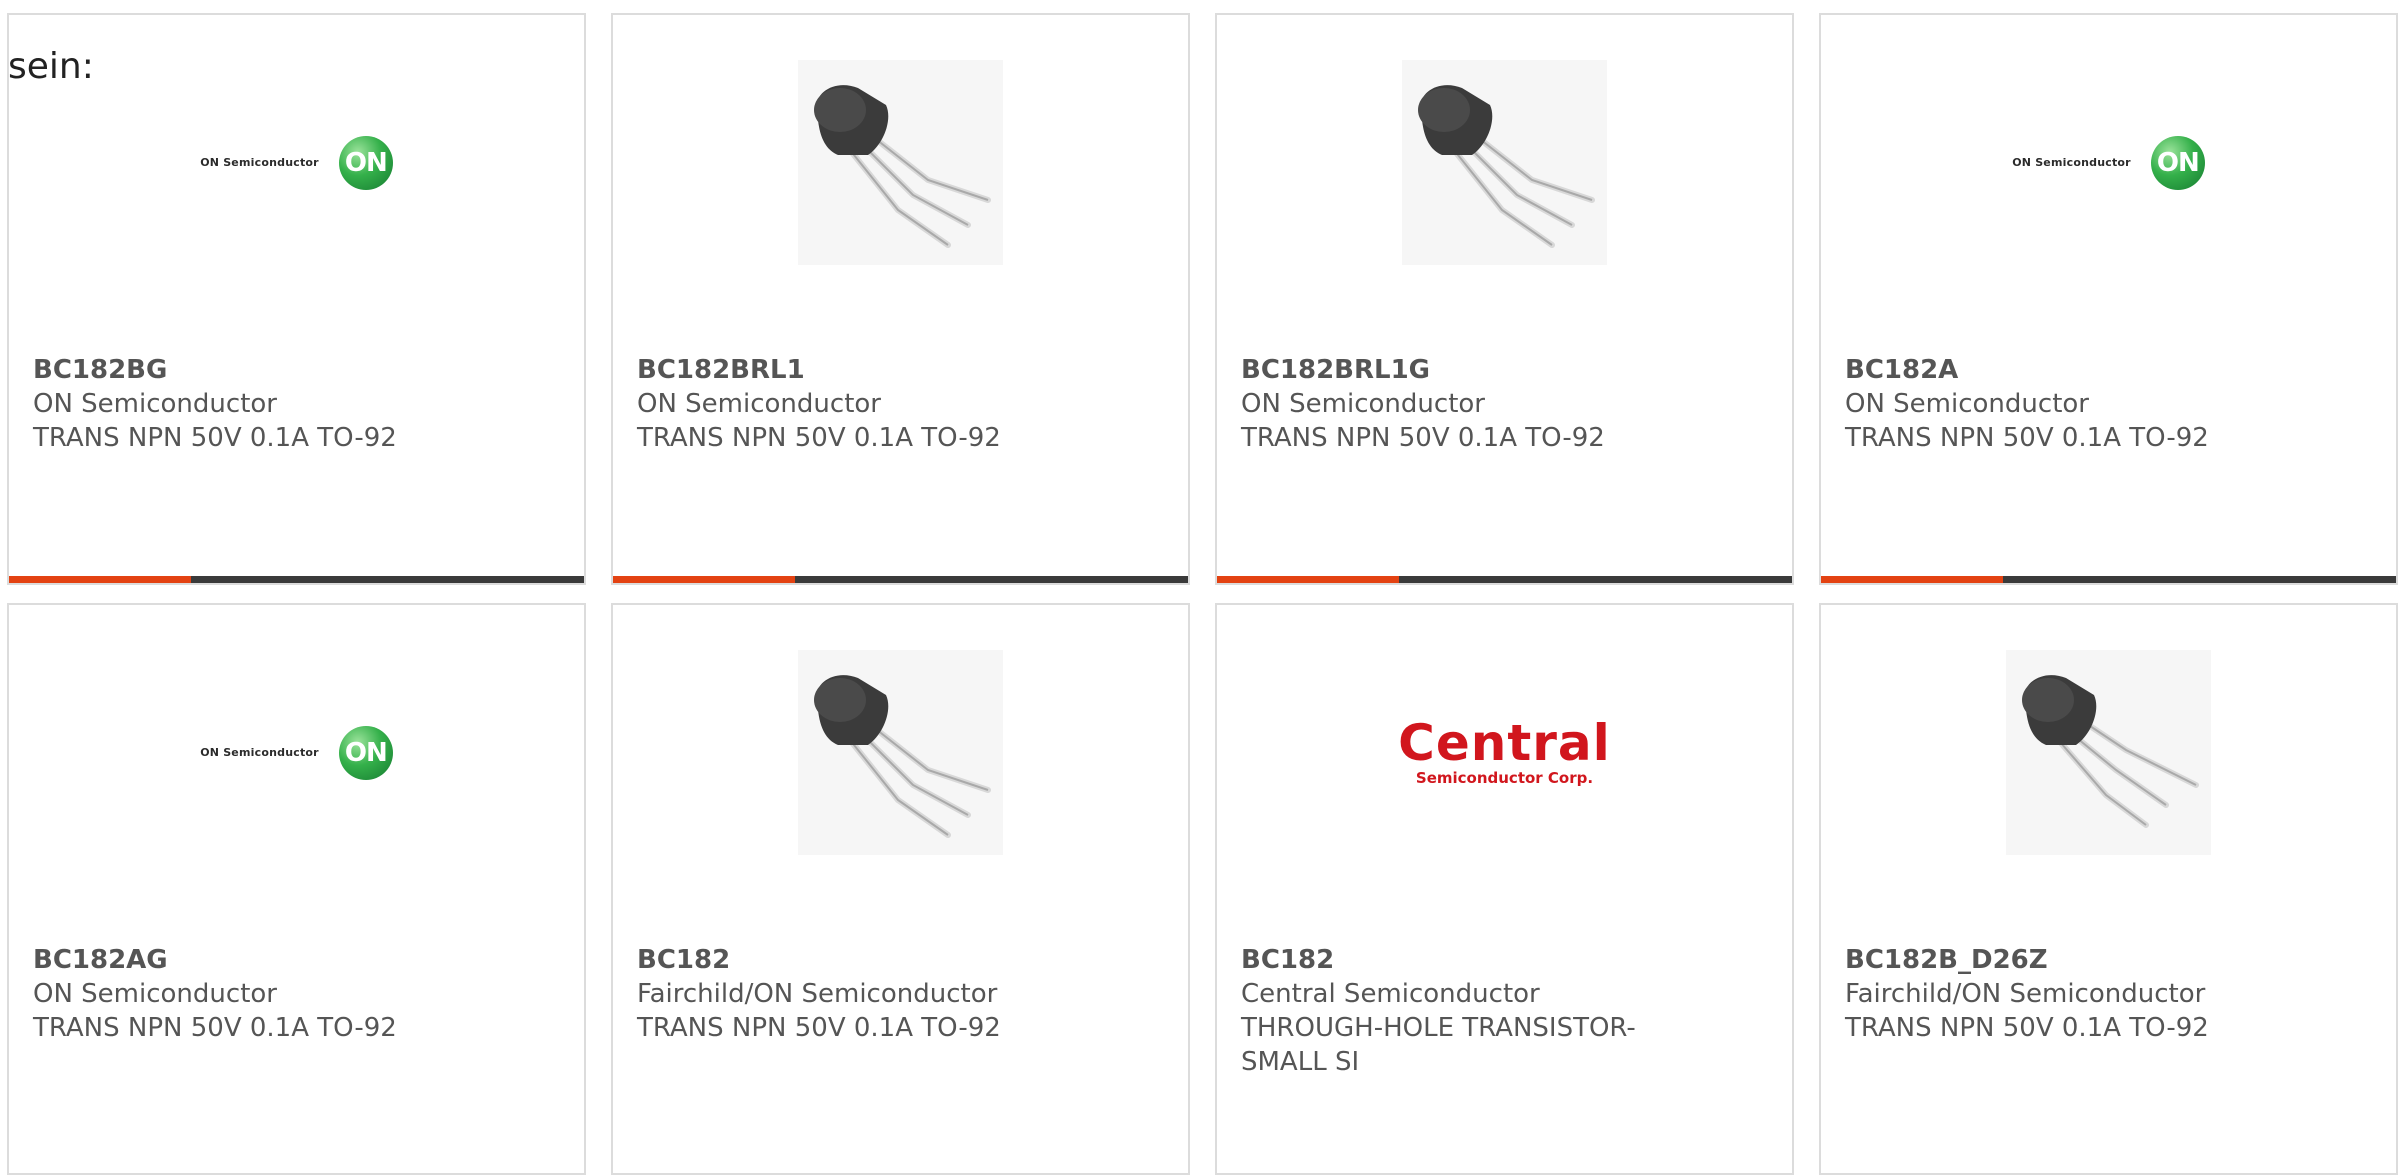  Describe the element at coordinates (51, 66) in the screenshot. I see `intro-text: sein:` at that location.